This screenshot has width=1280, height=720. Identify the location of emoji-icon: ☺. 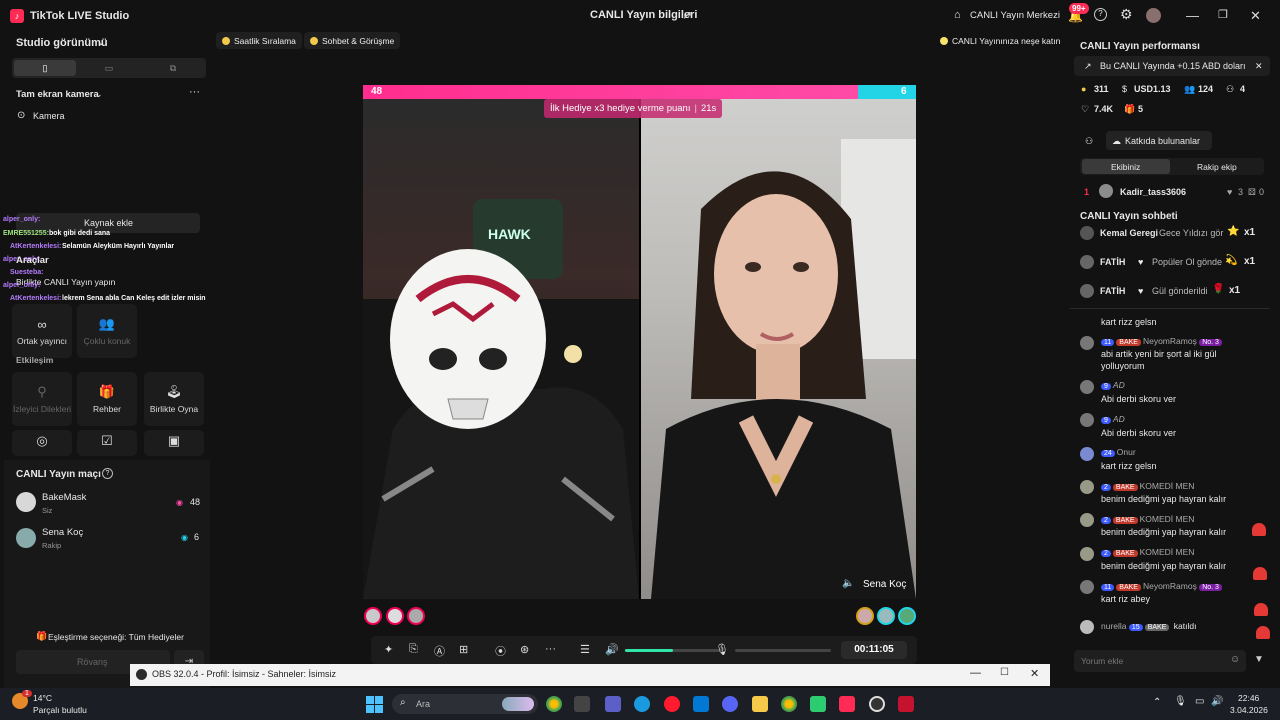
(1235, 659).